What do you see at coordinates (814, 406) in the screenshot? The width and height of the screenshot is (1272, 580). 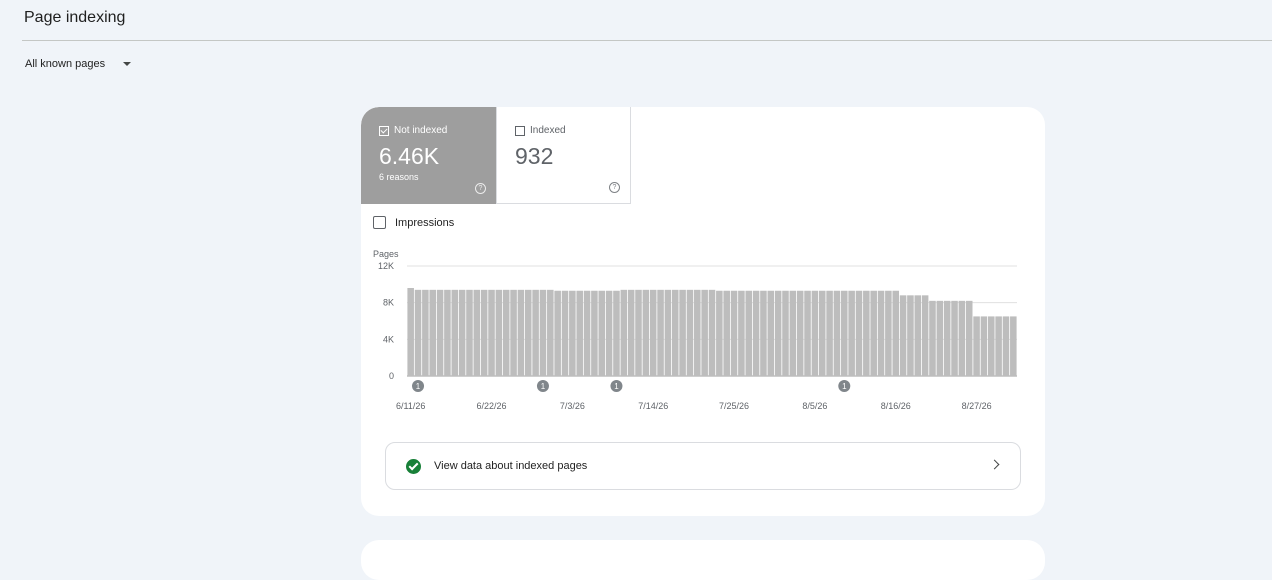 I see `x-tick-label: 8/5/26` at bounding box center [814, 406].